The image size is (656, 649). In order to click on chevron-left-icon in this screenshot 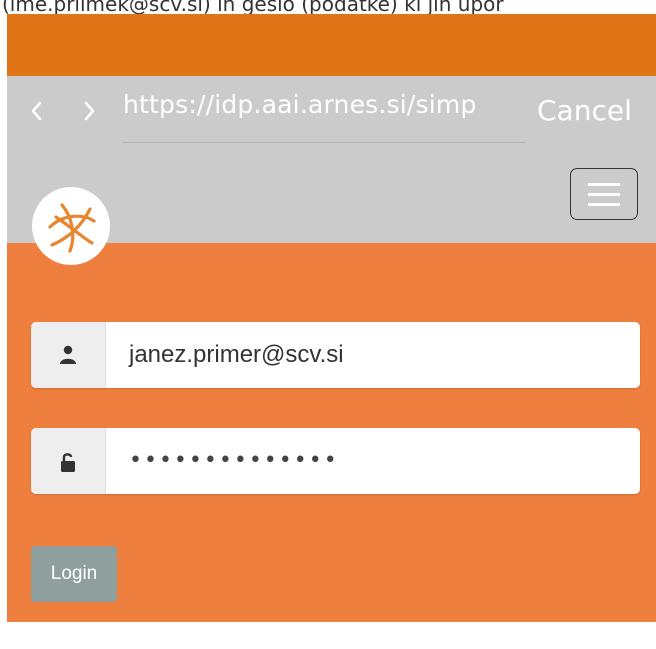, I will do `click(37, 111)`.